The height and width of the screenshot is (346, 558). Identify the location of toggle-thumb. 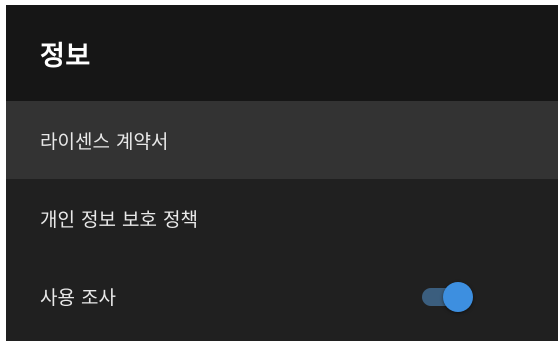
(458, 297).